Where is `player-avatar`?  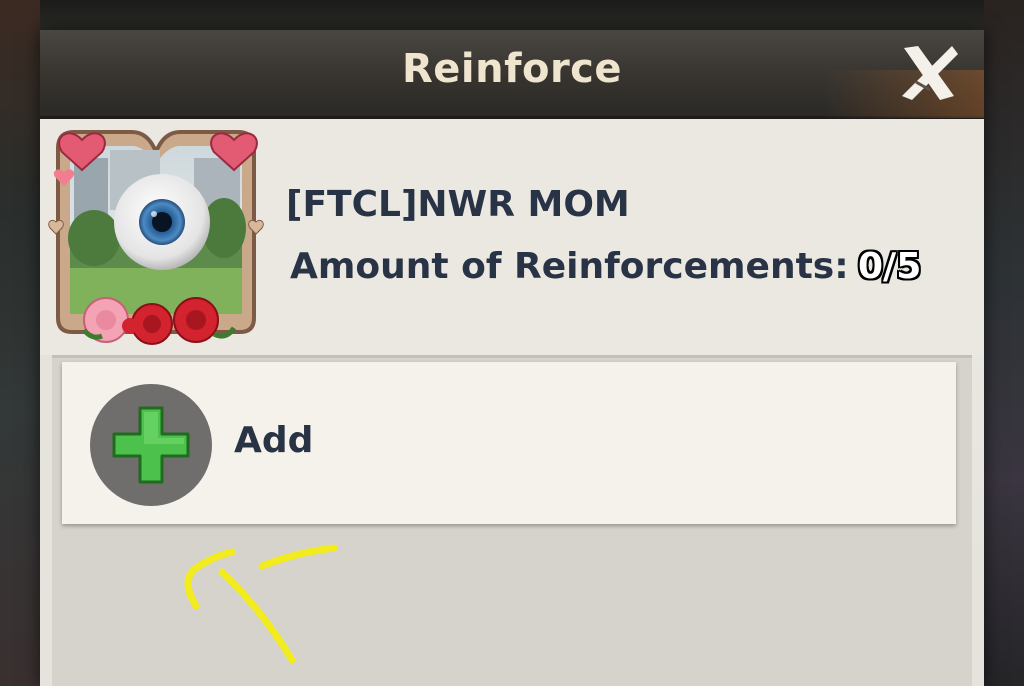
player-avatar is located at coordinates (154, 231).